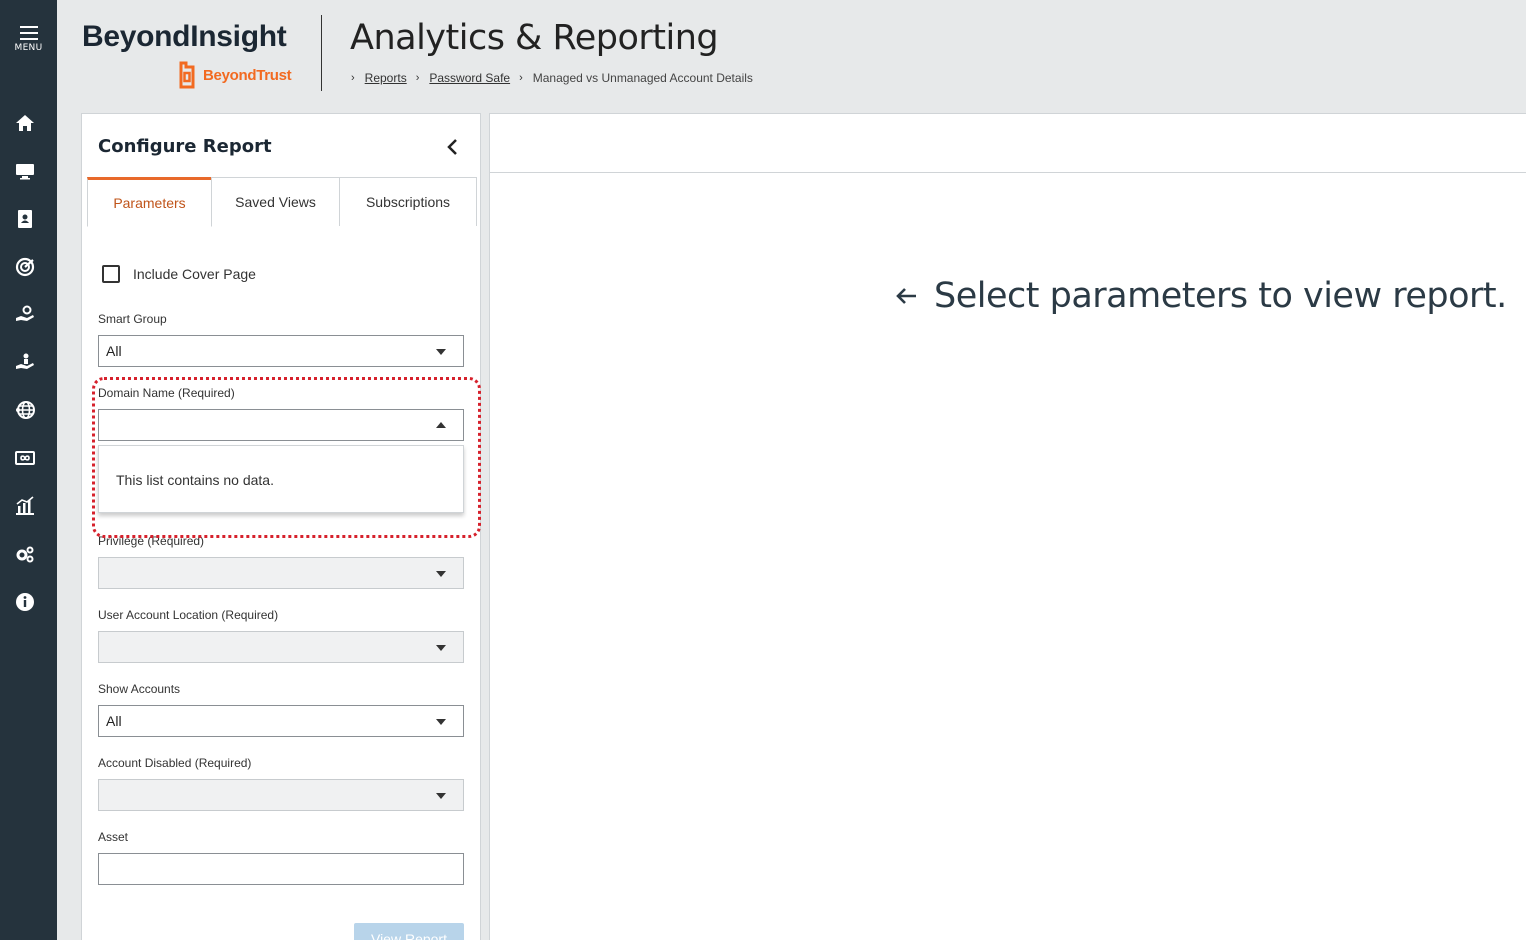  I want to click on include-cover-page-row: Include Cover Page, so click(179, 274).